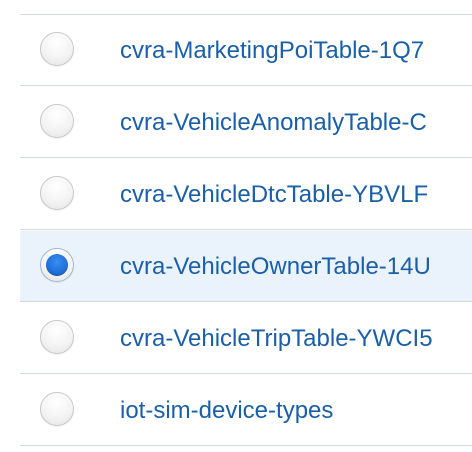 The image size is (472, 452). Describe the element at coordinates (274, 195) in the screenshot. I see `table-name-link: cvra-VehicleDtcTable-YBVLF` at that location.